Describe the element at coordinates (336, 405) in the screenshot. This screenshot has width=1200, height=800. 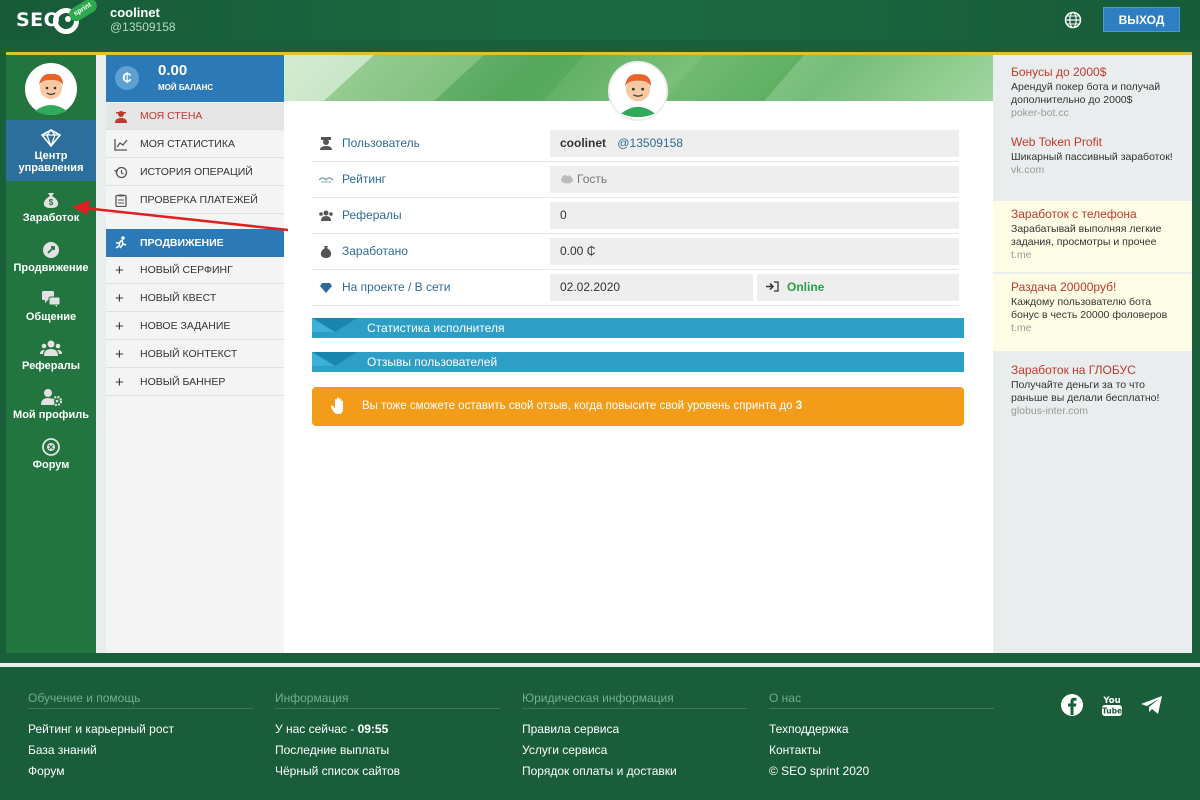
I see `hand-icon` at that location.